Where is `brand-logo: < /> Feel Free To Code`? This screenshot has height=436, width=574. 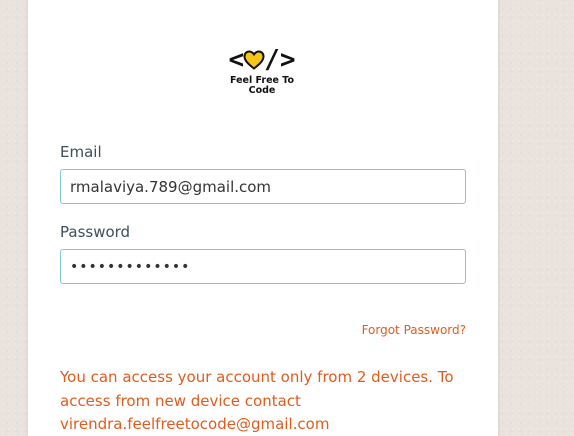
brand-logo: < /> Feel Free To Code is located at coordinates (262, 71).